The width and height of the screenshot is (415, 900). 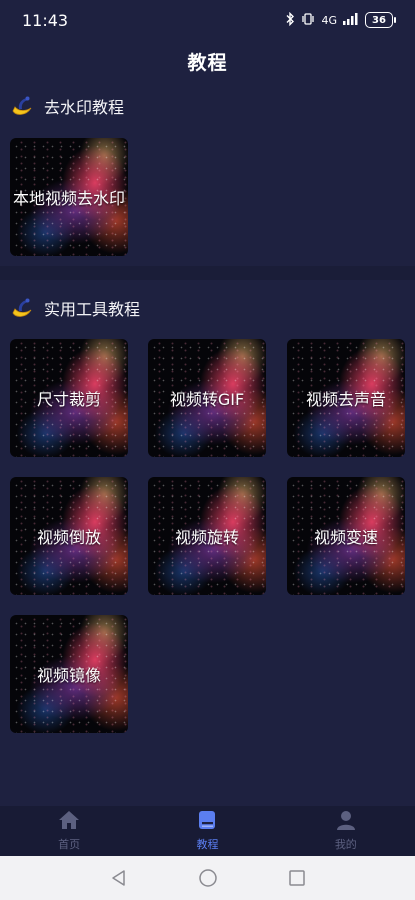 I want to click on tile-label: 视频变速, so click(x=345, y=537).